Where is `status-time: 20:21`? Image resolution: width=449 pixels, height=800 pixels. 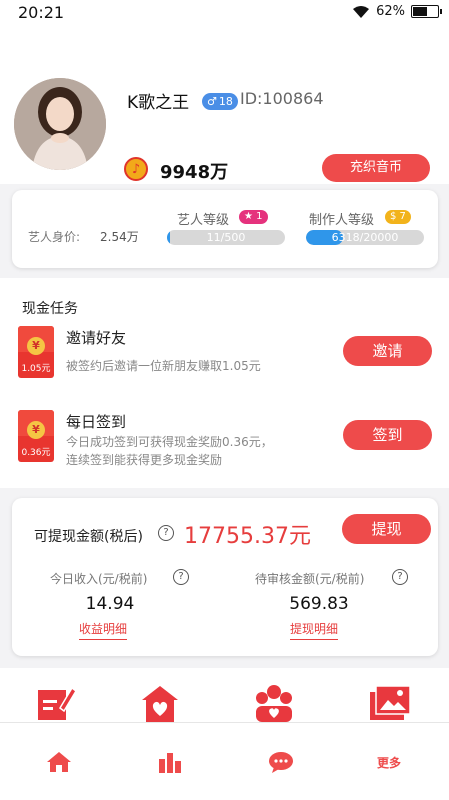
status-time: 20:21 is located at coordinates (41, 12).